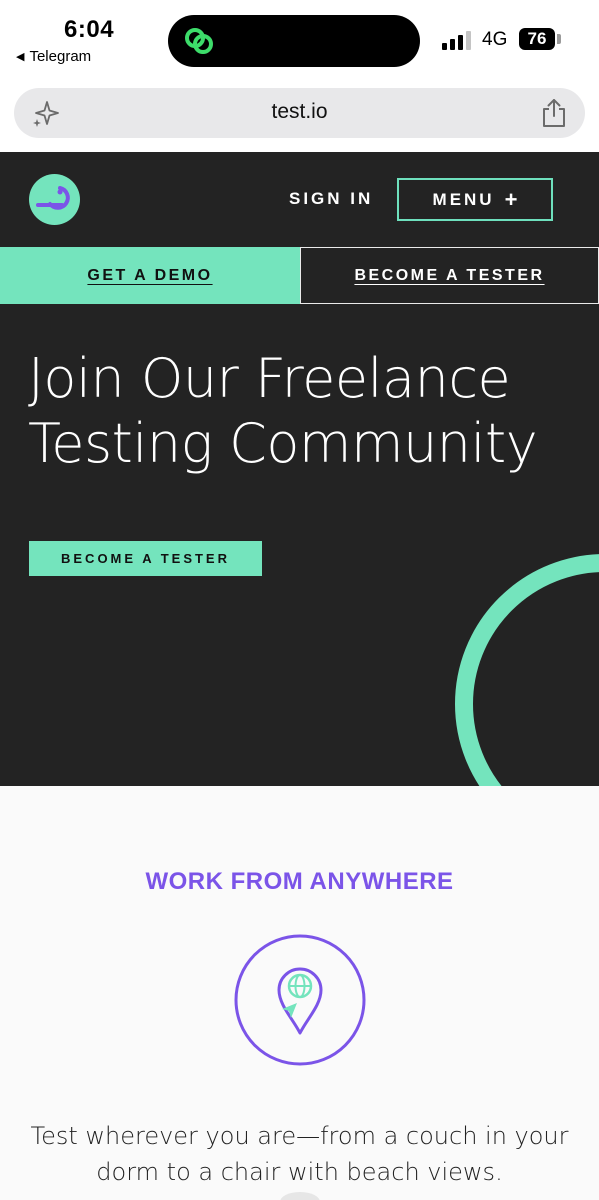 This screenshot has width=599, height=1200. I want to click on share-icon, so click(554, 113).